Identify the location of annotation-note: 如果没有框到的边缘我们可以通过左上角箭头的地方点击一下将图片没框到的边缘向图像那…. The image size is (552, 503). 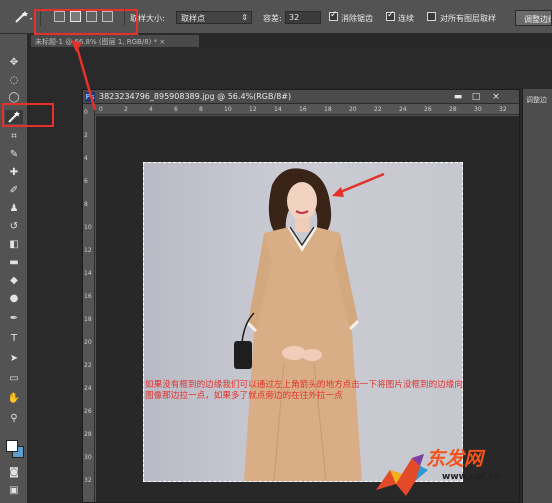
(304, 390).